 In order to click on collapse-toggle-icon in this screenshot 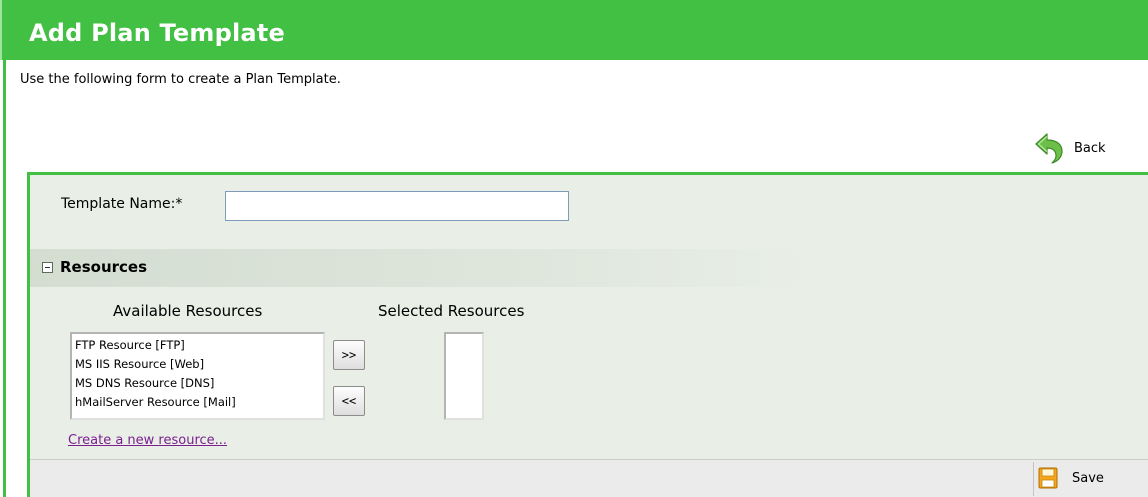, I will do `click(47, 267)`.